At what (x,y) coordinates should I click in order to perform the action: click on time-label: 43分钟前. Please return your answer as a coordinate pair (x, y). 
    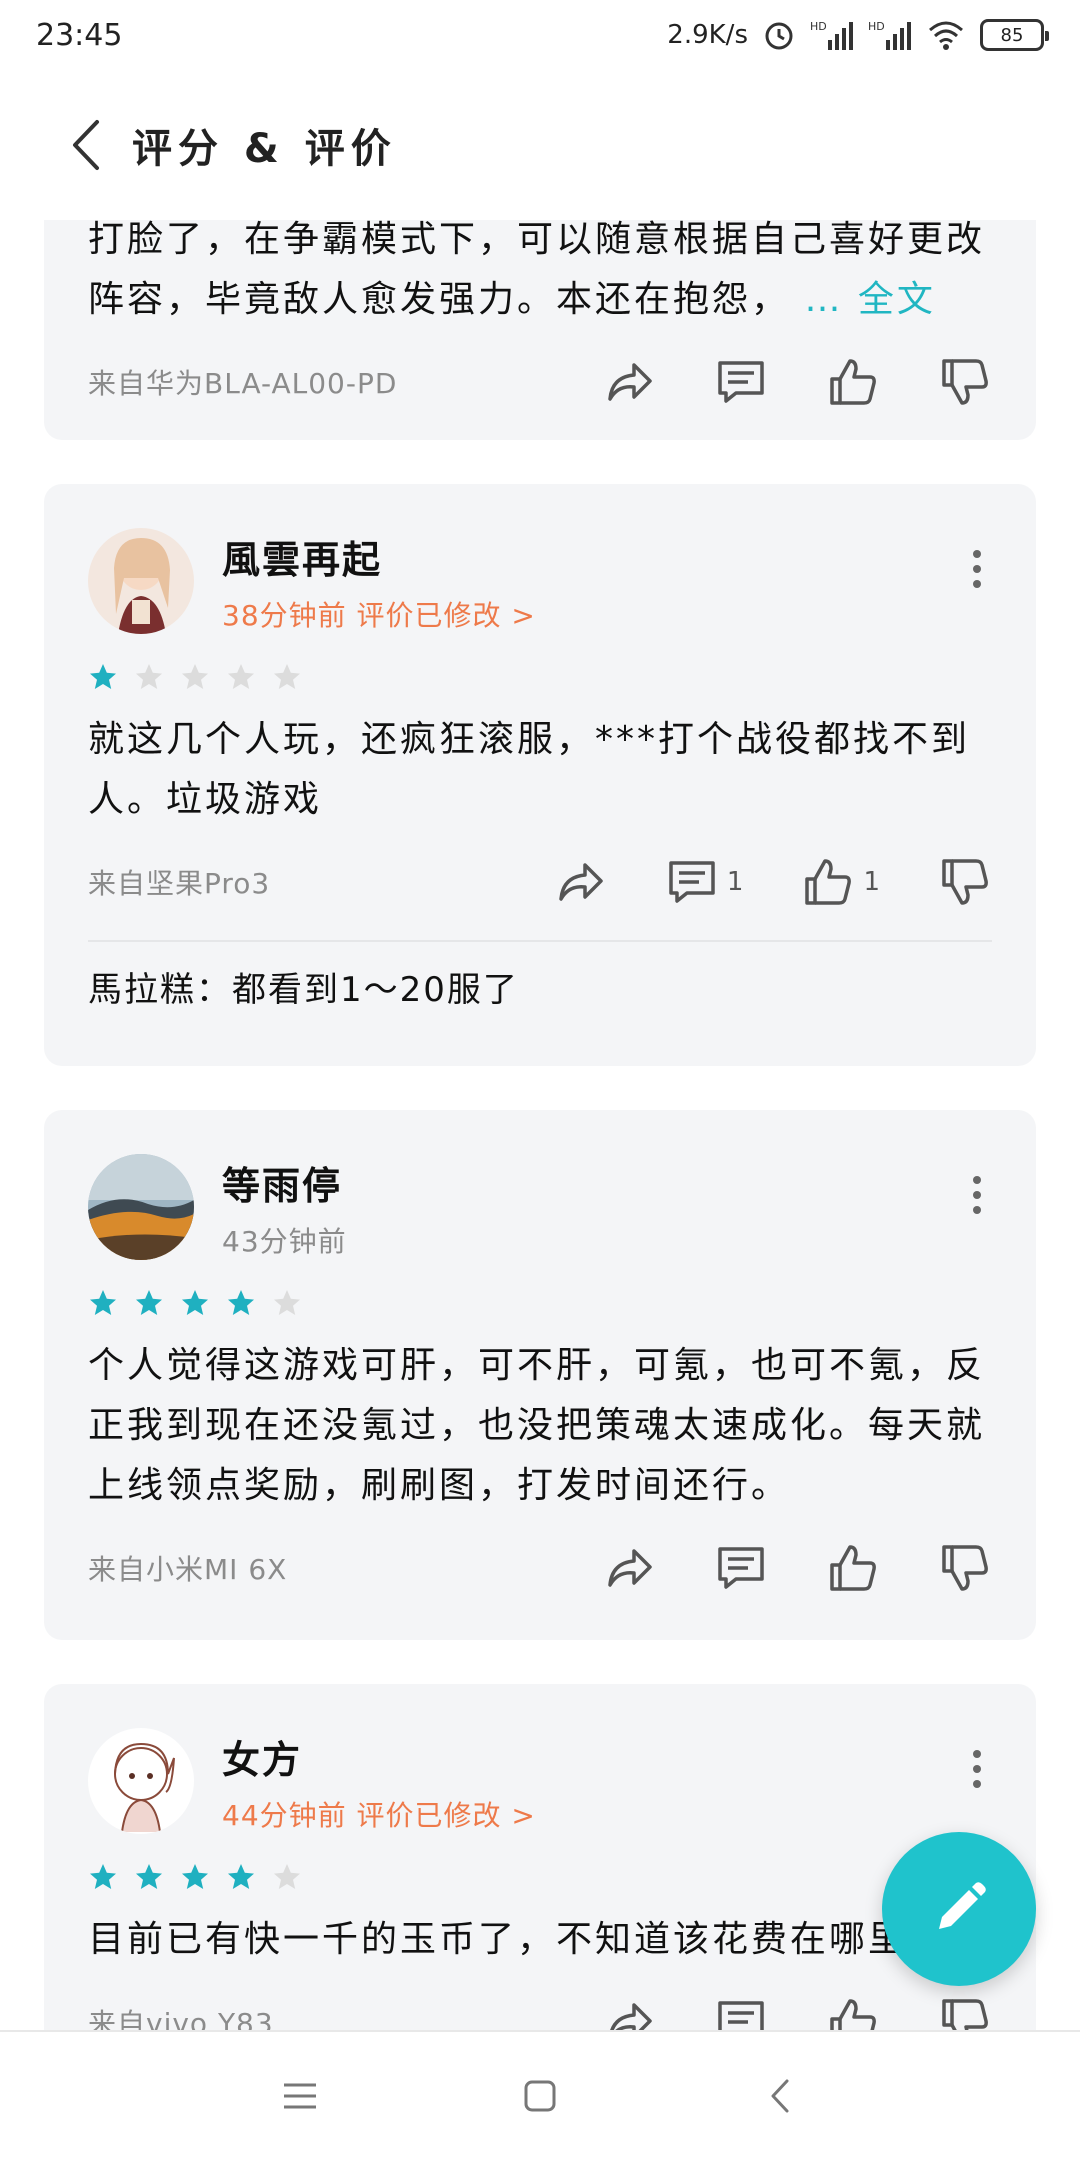
    Looking at the image, I should click on (284, 1241).